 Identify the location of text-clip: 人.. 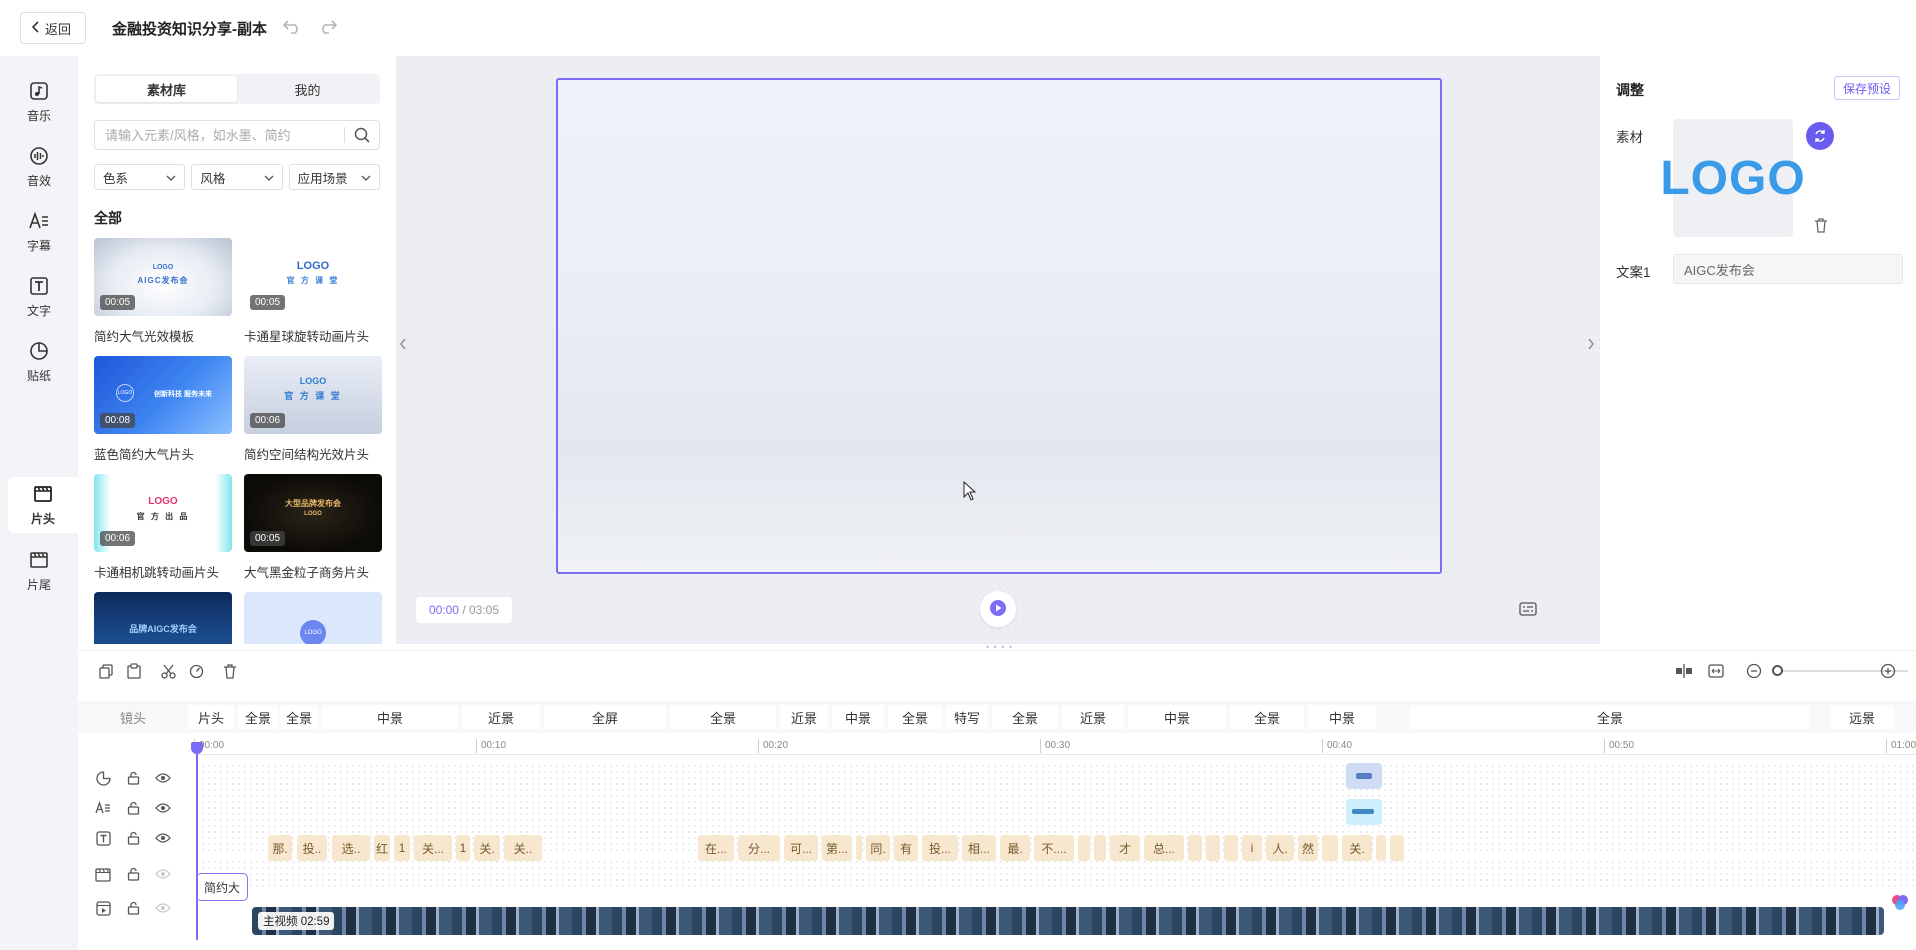
(1280, 848).